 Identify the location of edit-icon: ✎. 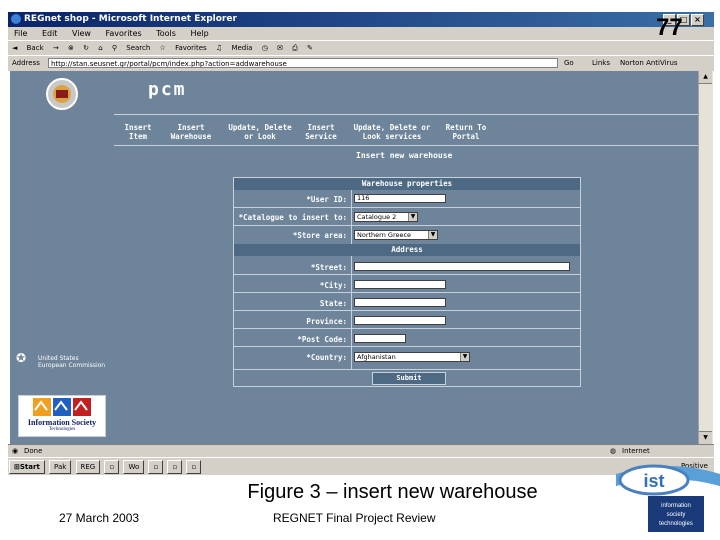
(310, 48).